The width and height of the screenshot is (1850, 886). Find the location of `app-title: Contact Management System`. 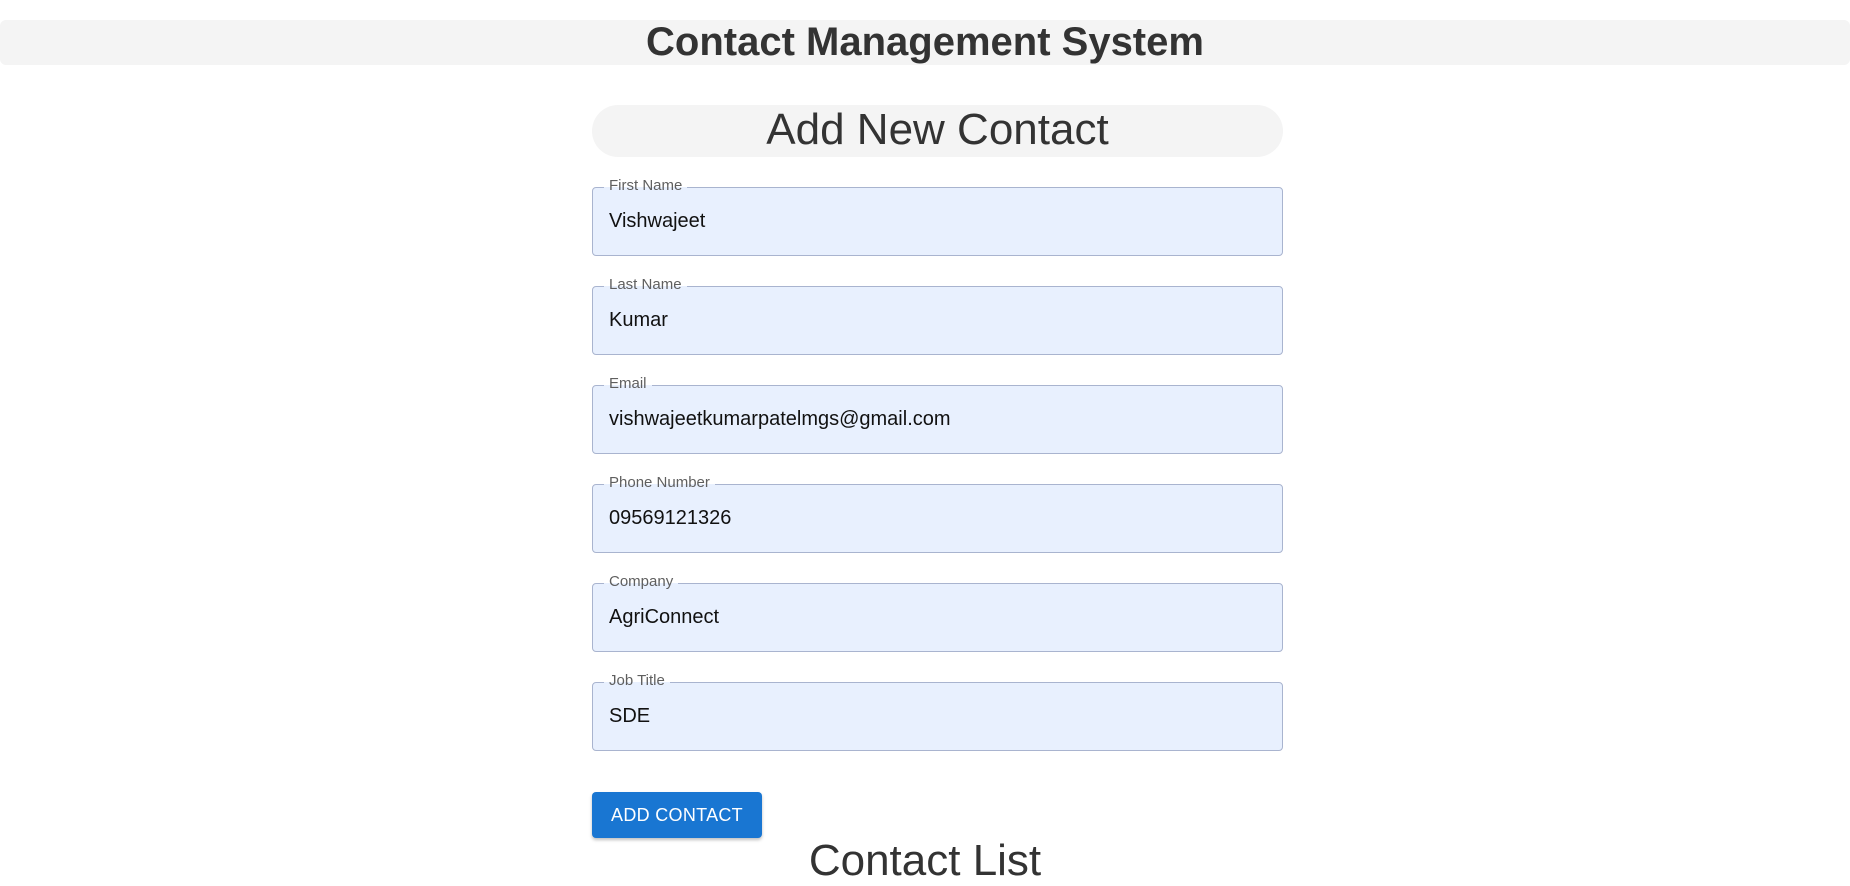

app-title: Contact Management System is located at coordinates (925, 42).